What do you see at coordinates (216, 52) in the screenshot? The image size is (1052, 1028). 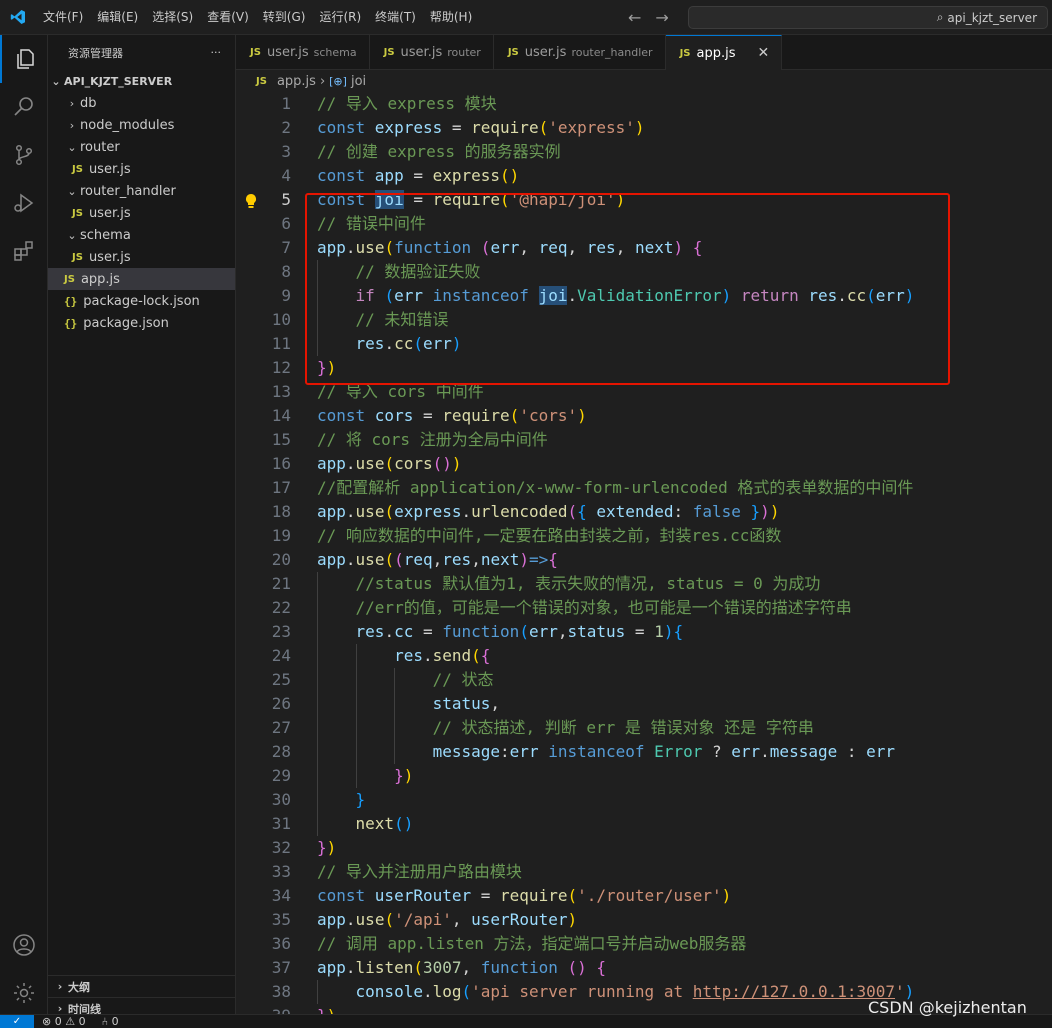 I see `more-actions-icon: ···` at bounding box center [216, 52].